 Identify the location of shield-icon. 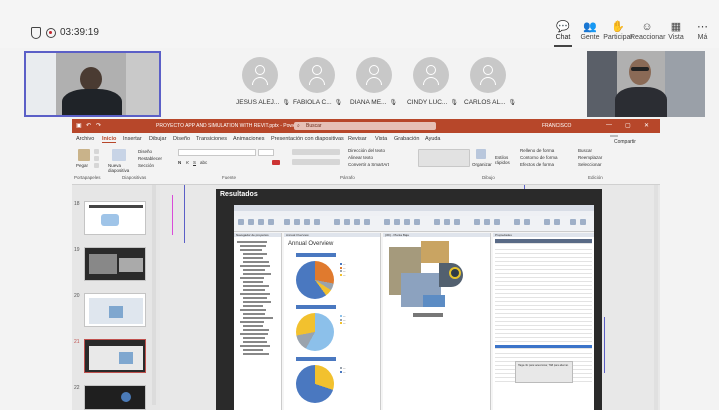
(36, 33).